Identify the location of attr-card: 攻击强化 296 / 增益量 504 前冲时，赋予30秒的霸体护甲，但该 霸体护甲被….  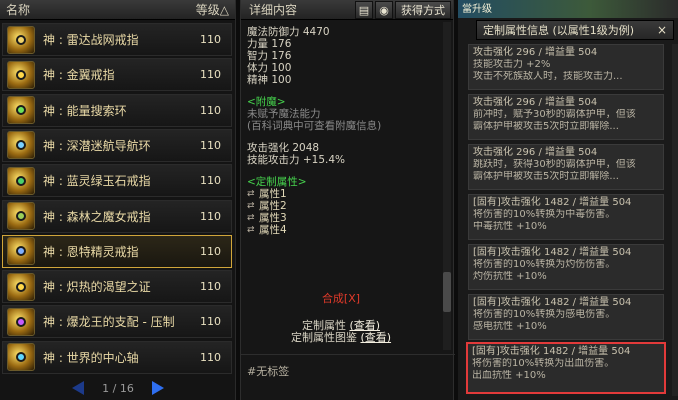
(566, 117).